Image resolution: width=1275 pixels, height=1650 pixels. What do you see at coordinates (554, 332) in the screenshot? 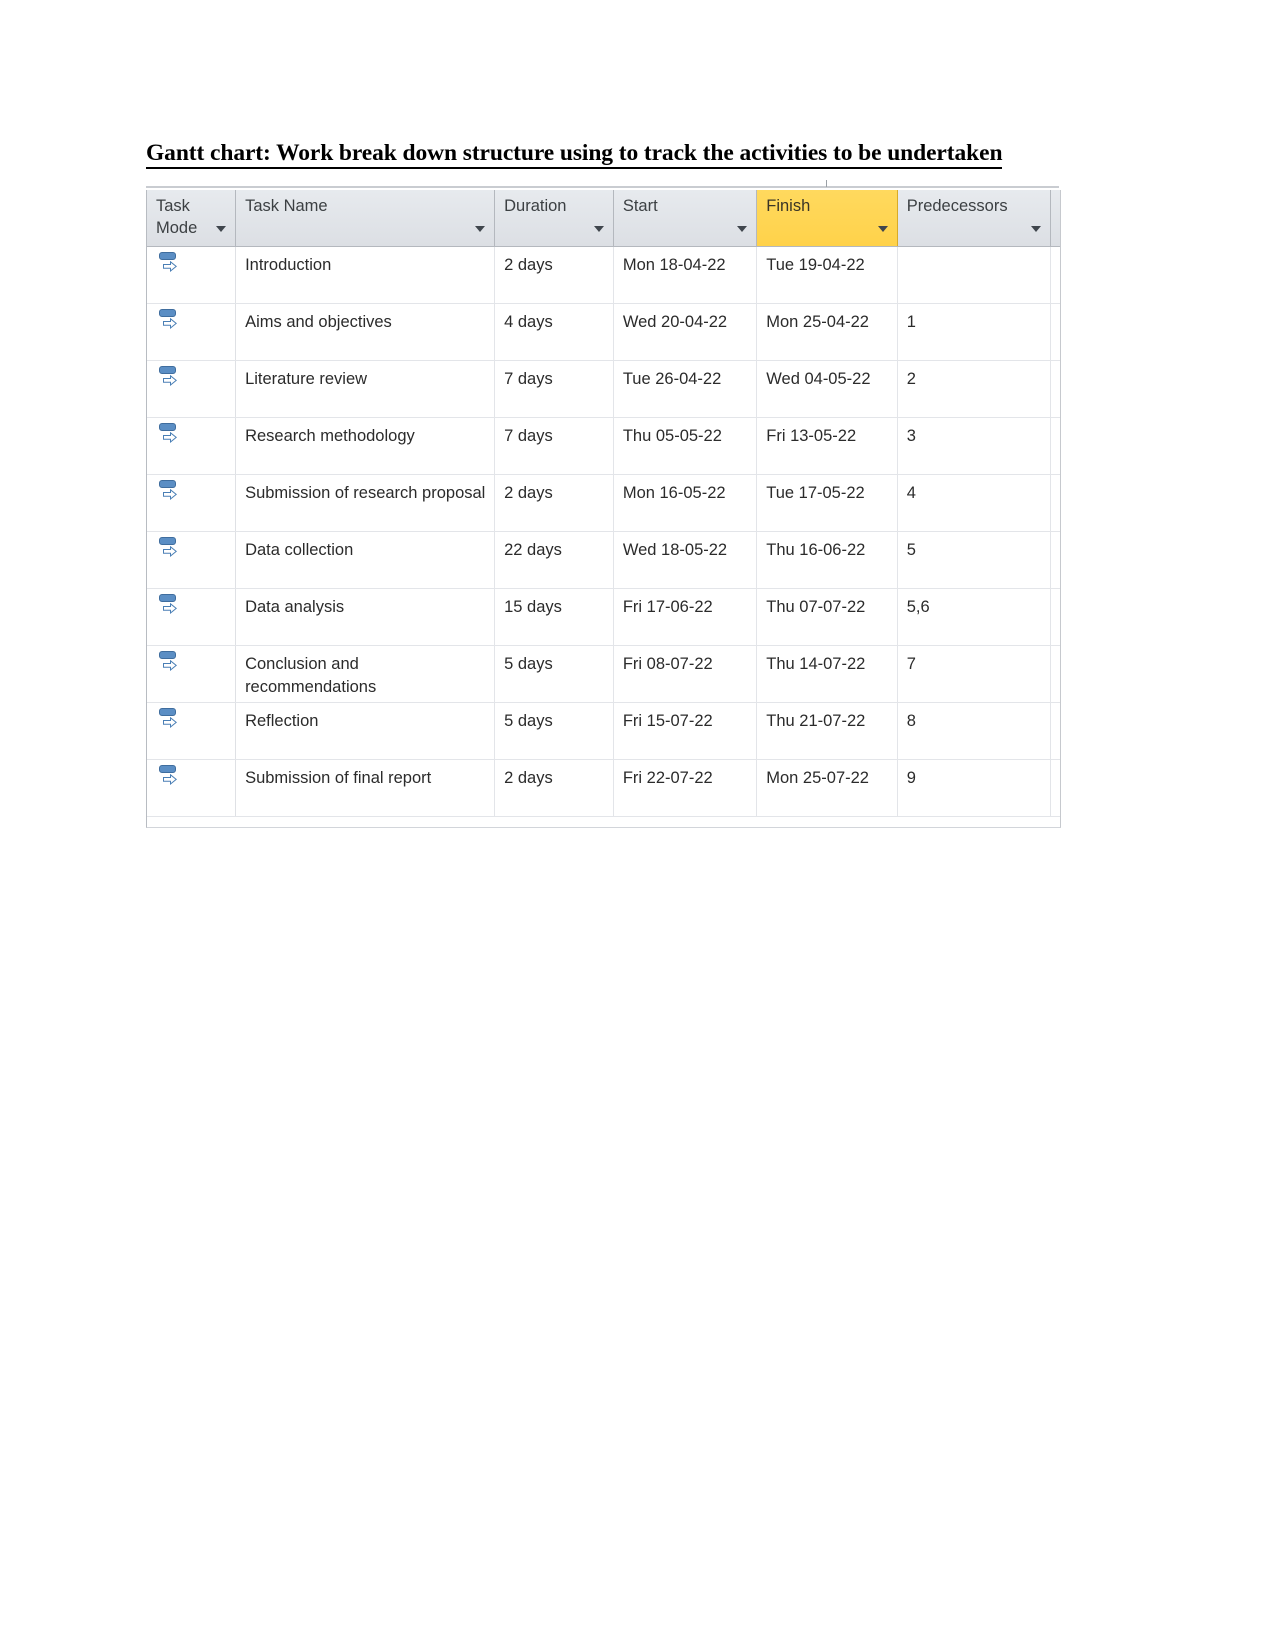
I see `cell-duration: 4 days` at bounding box center [554, 332].